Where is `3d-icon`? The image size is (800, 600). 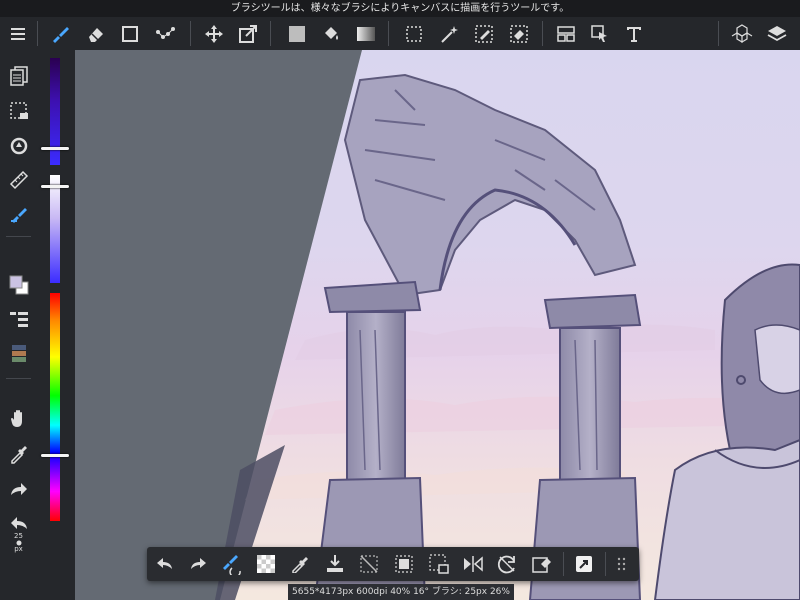
3d-icon is located at coordinates (742, 33).